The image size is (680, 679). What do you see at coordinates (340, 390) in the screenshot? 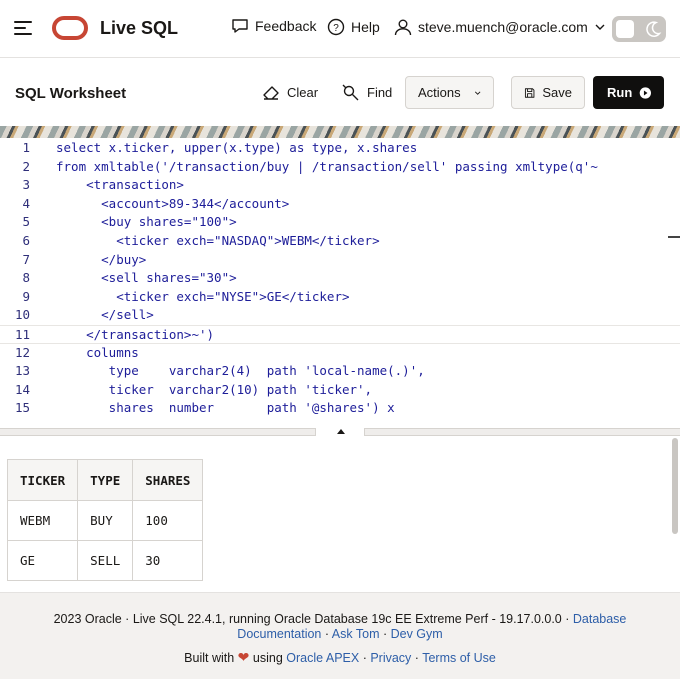
I see `code-line: 14 ticker varchar2(10) path 'ticker',` at bounding box center [340, 390].